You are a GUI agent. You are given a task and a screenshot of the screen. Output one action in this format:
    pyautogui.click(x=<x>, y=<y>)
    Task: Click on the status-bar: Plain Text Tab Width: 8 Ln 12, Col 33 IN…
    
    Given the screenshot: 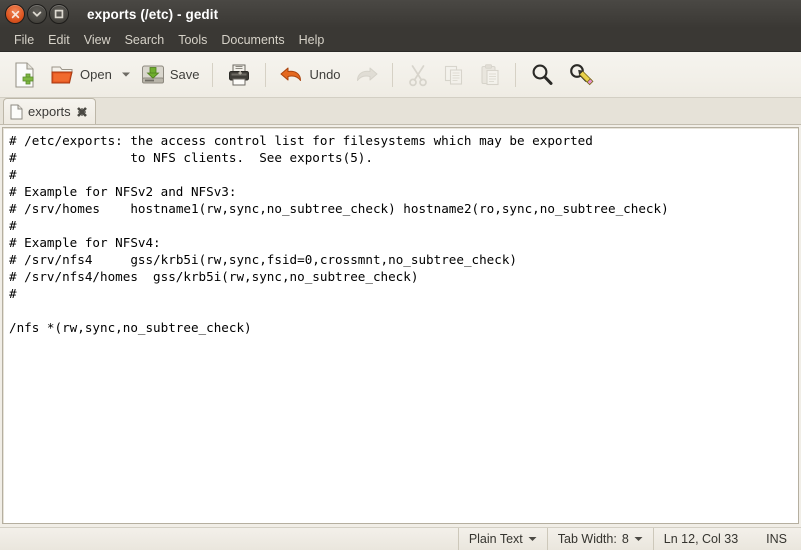 What is the action you would take?
    pyautogui.click(x=400, y=538)
    